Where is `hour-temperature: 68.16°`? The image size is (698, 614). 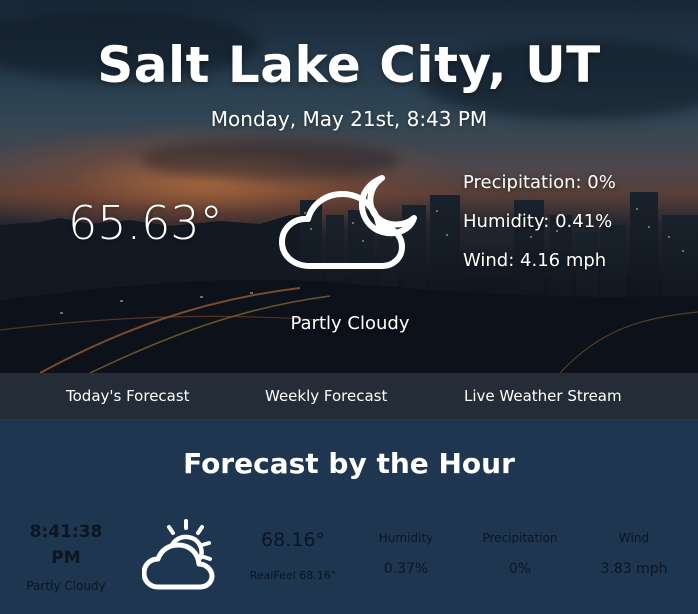
hour-temperature: 68.16° is located at coordinates (293, 540).